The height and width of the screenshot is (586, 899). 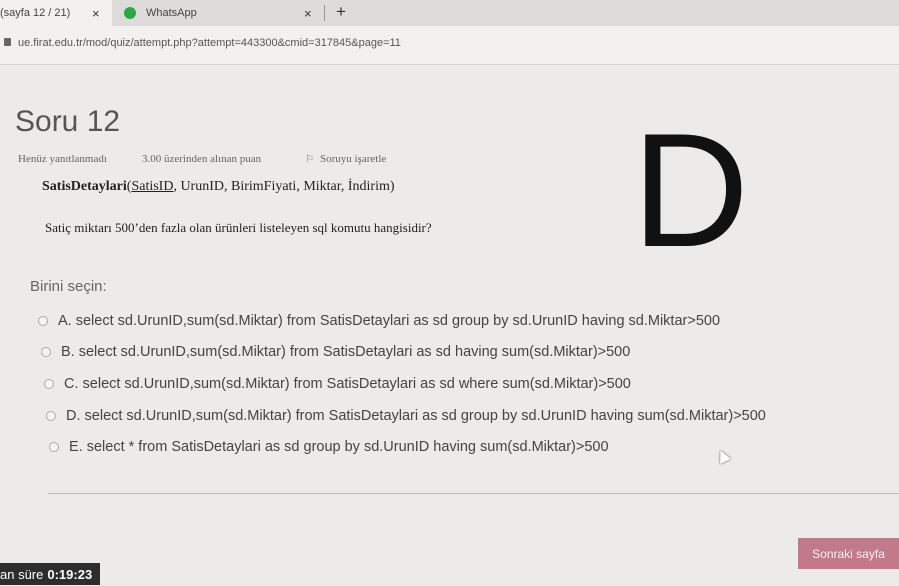 What do you see at coordinates (68, 121) in the screenshot?
I see `page-title: Soru 12` at bounding box center [68, 121].